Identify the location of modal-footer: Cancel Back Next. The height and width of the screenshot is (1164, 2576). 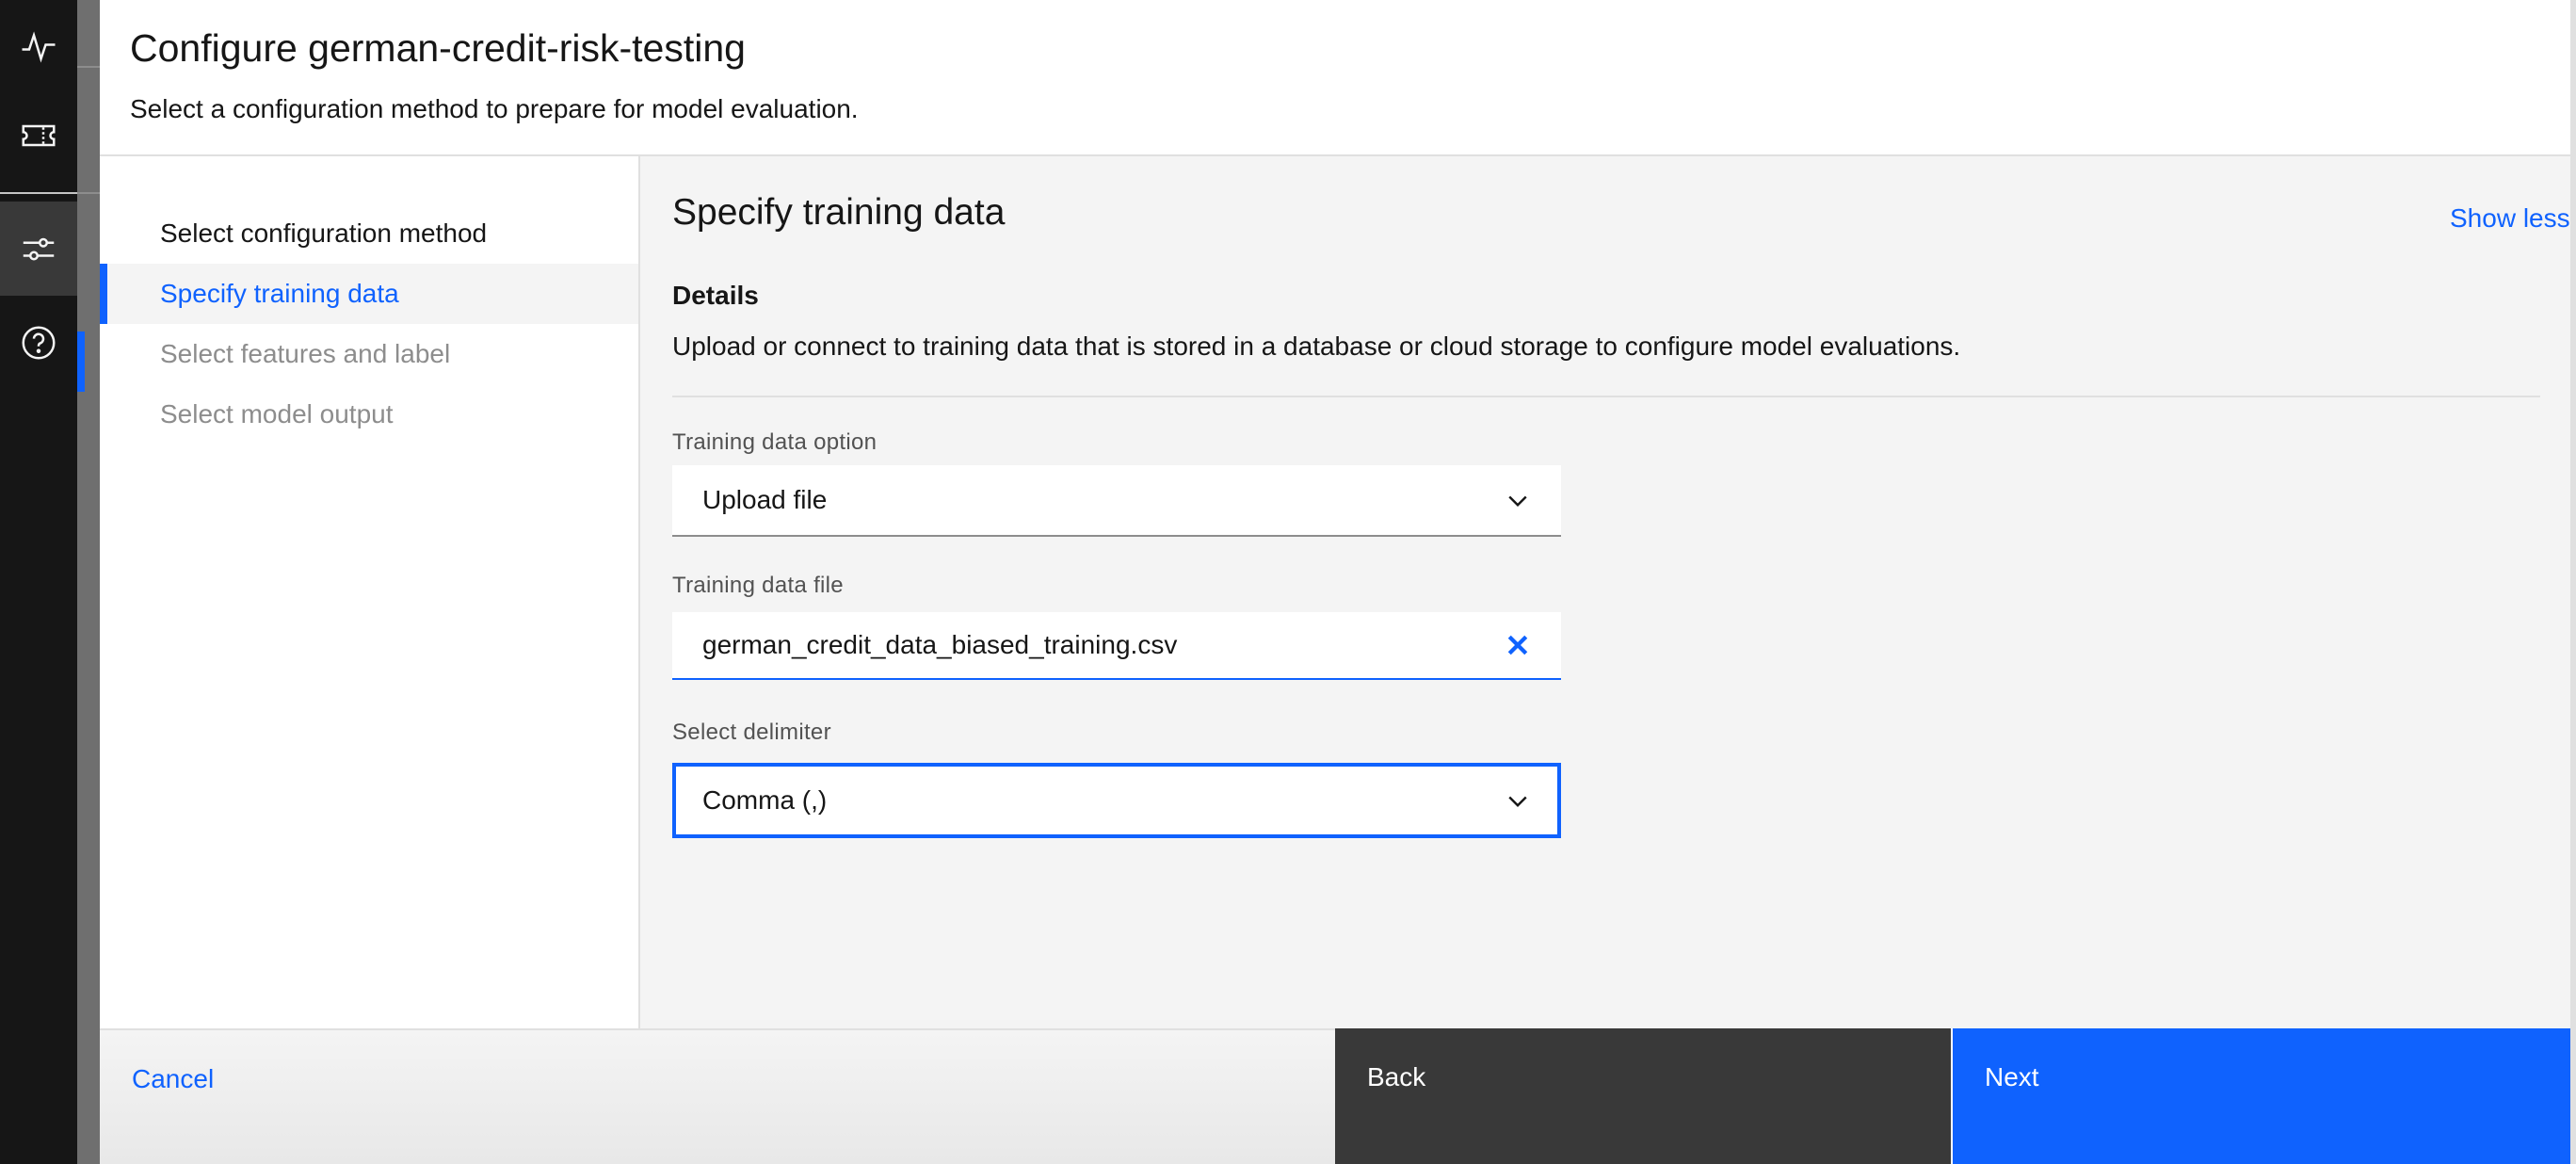
(1338, 1096).